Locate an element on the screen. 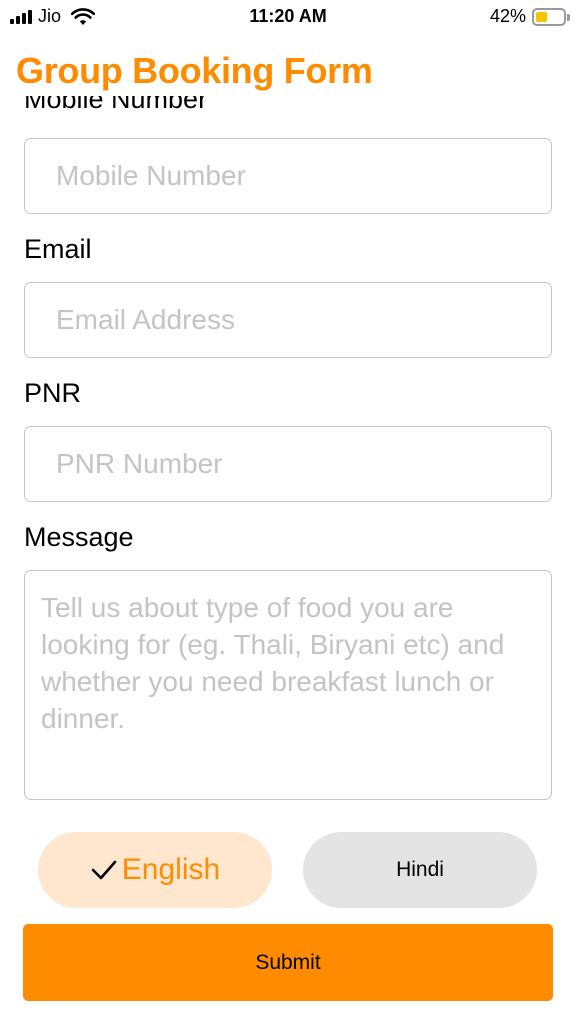  language-hindi-button: Hindi is located at coordinates (420, 870).